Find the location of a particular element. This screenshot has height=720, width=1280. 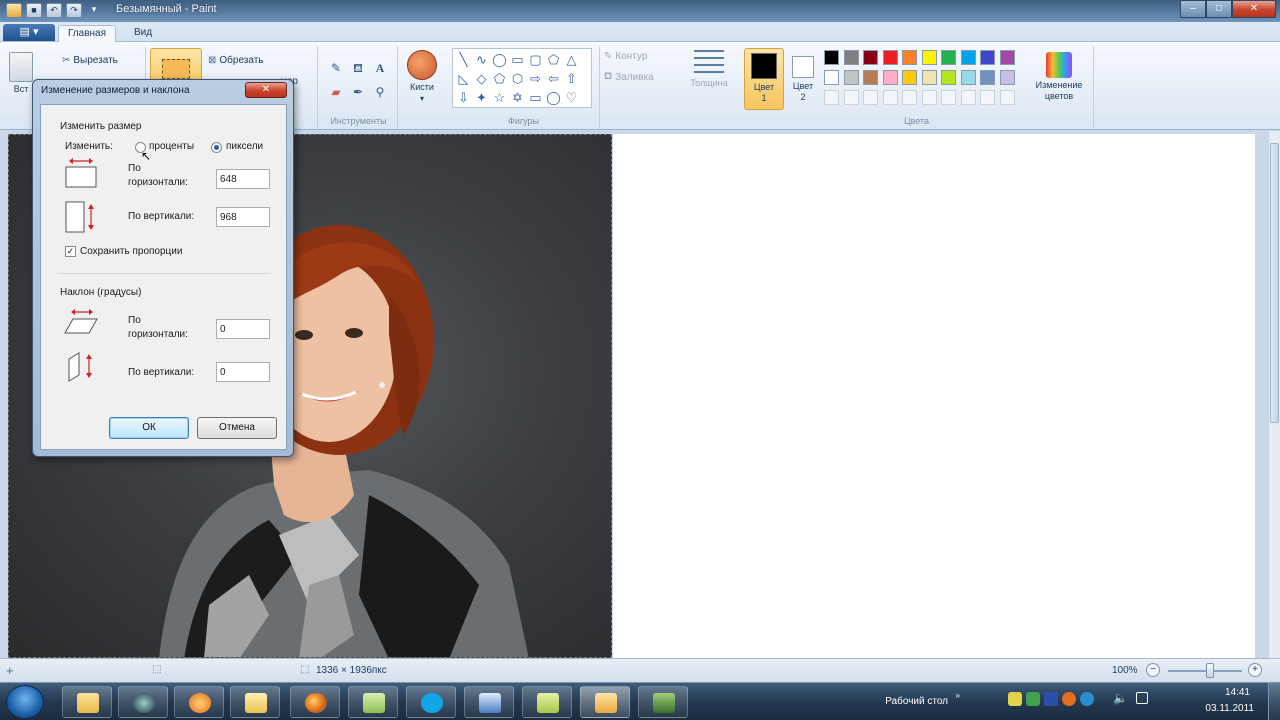

eraser-icon: ▰ is located at coordinates (336, 92).